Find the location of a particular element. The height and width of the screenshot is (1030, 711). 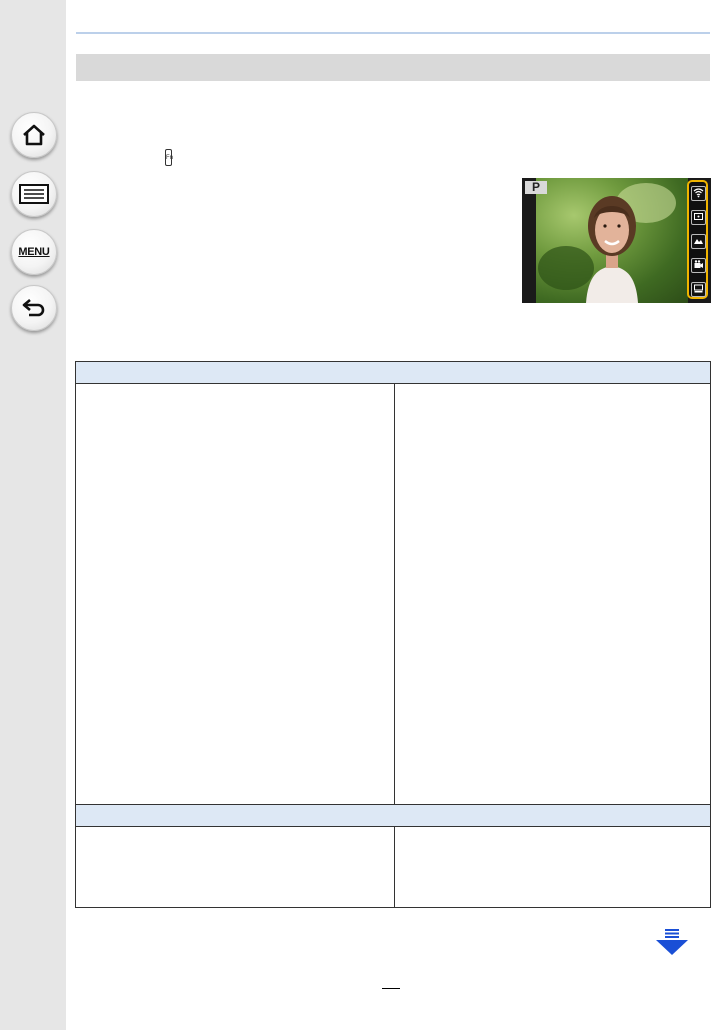

table-cell-right is located at coordinates (552, 867).